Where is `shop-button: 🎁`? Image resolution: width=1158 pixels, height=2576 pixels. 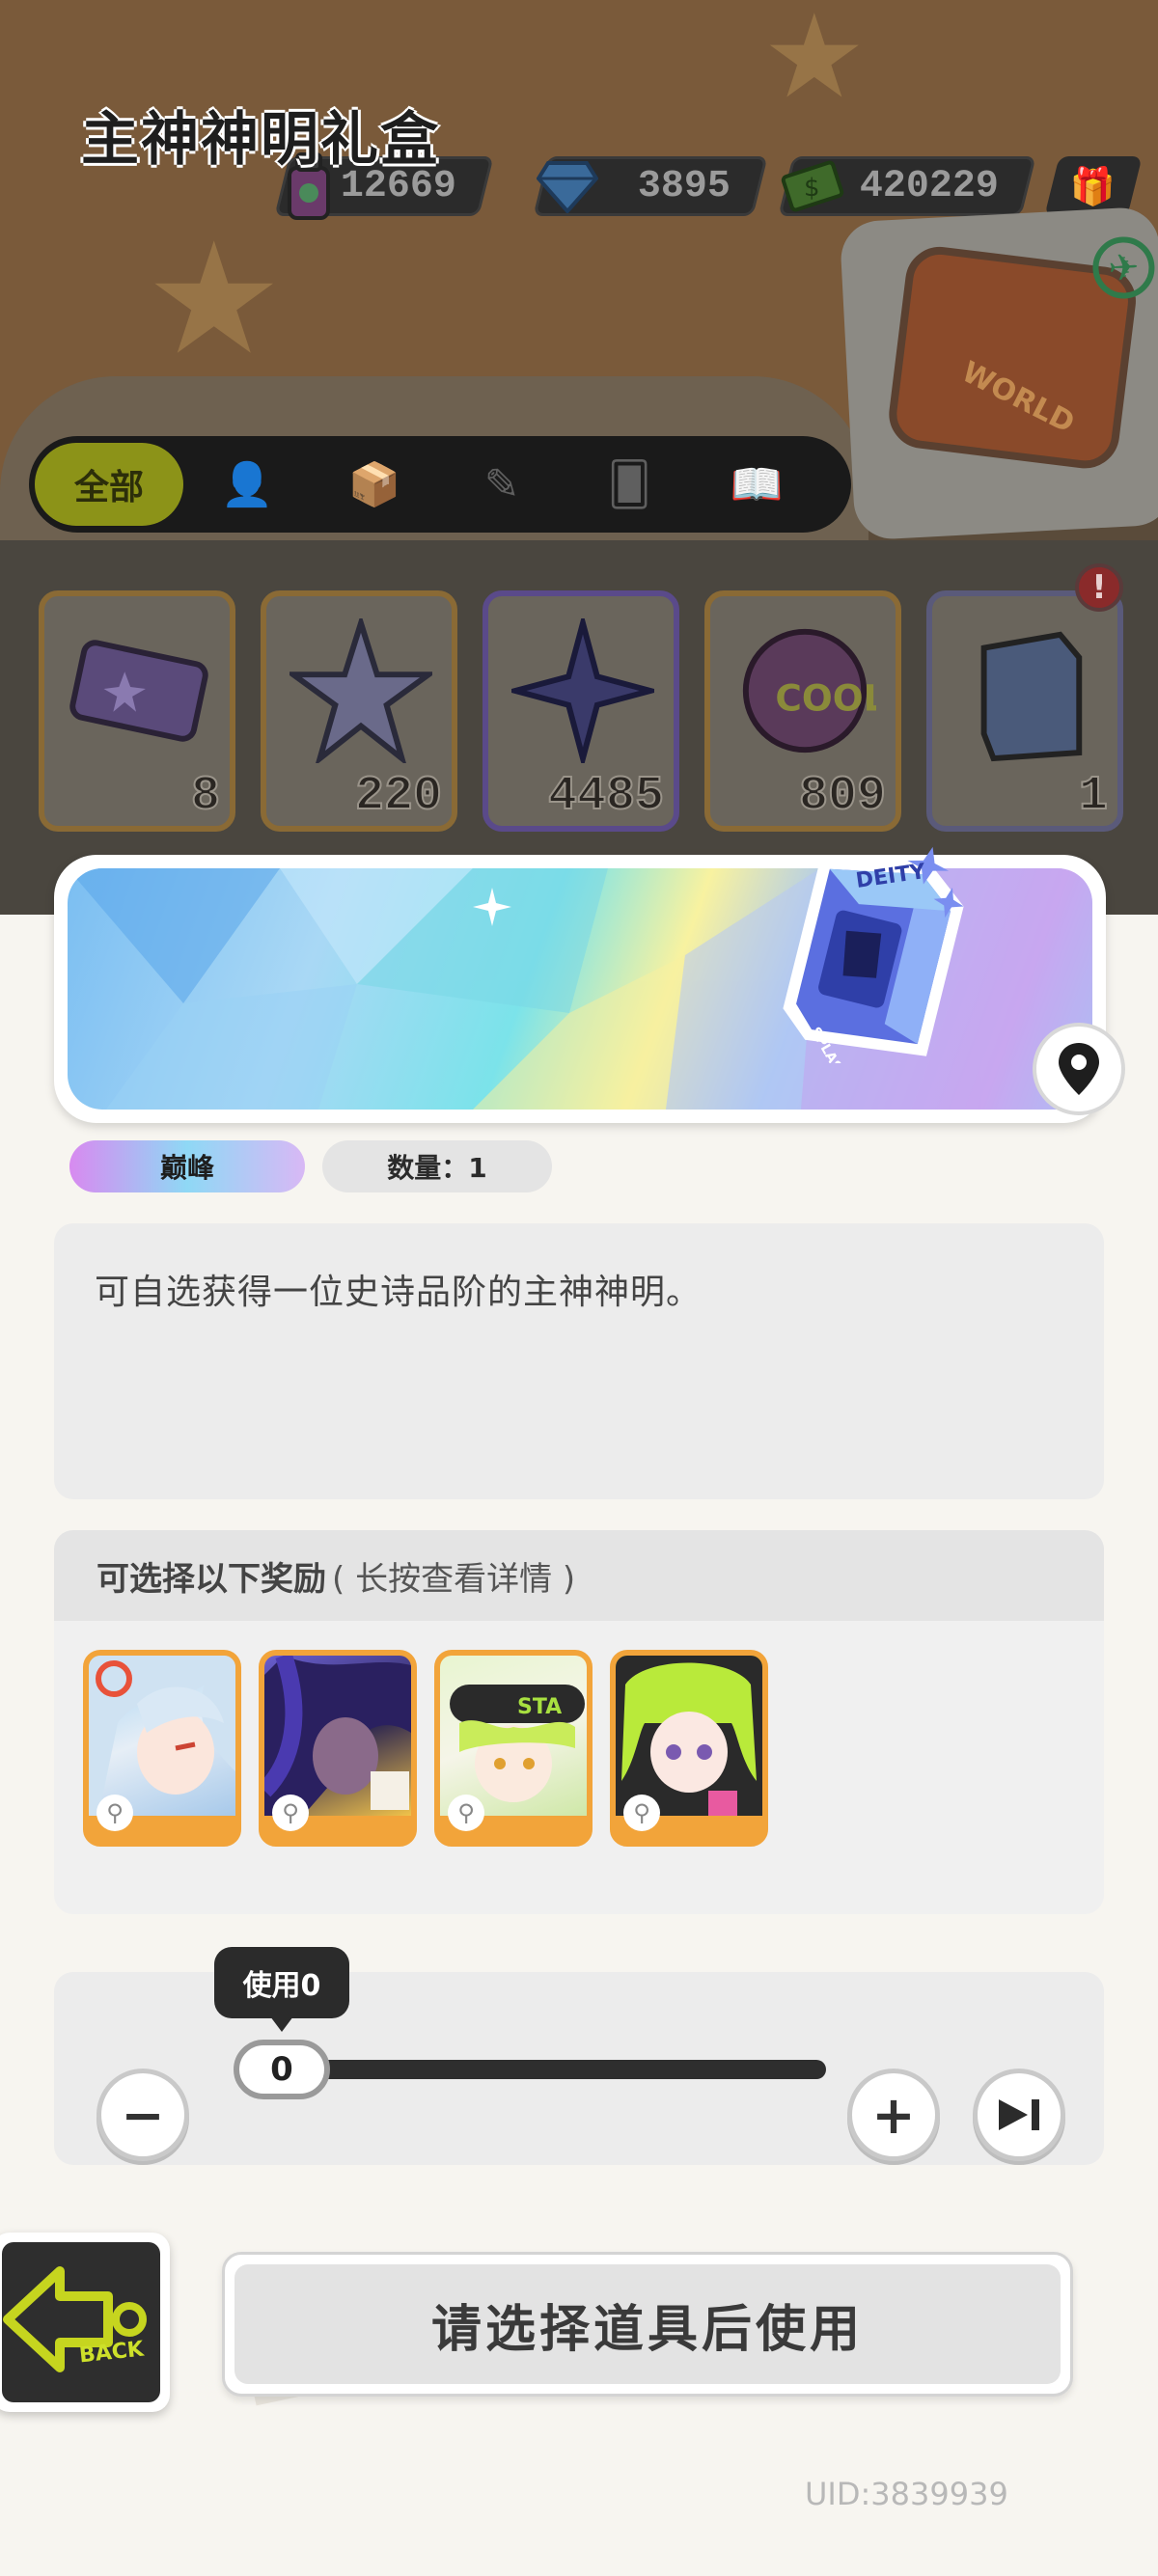 shop-button: 🎁 is located at coordinates (1093, 186).